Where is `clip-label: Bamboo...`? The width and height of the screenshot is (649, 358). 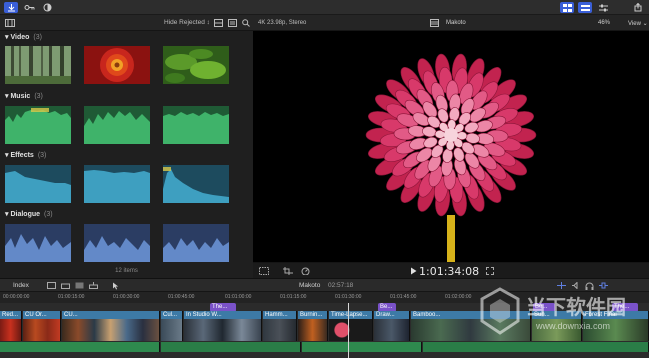 clip-label: Bamboo... is located at coordinates (427, 315).